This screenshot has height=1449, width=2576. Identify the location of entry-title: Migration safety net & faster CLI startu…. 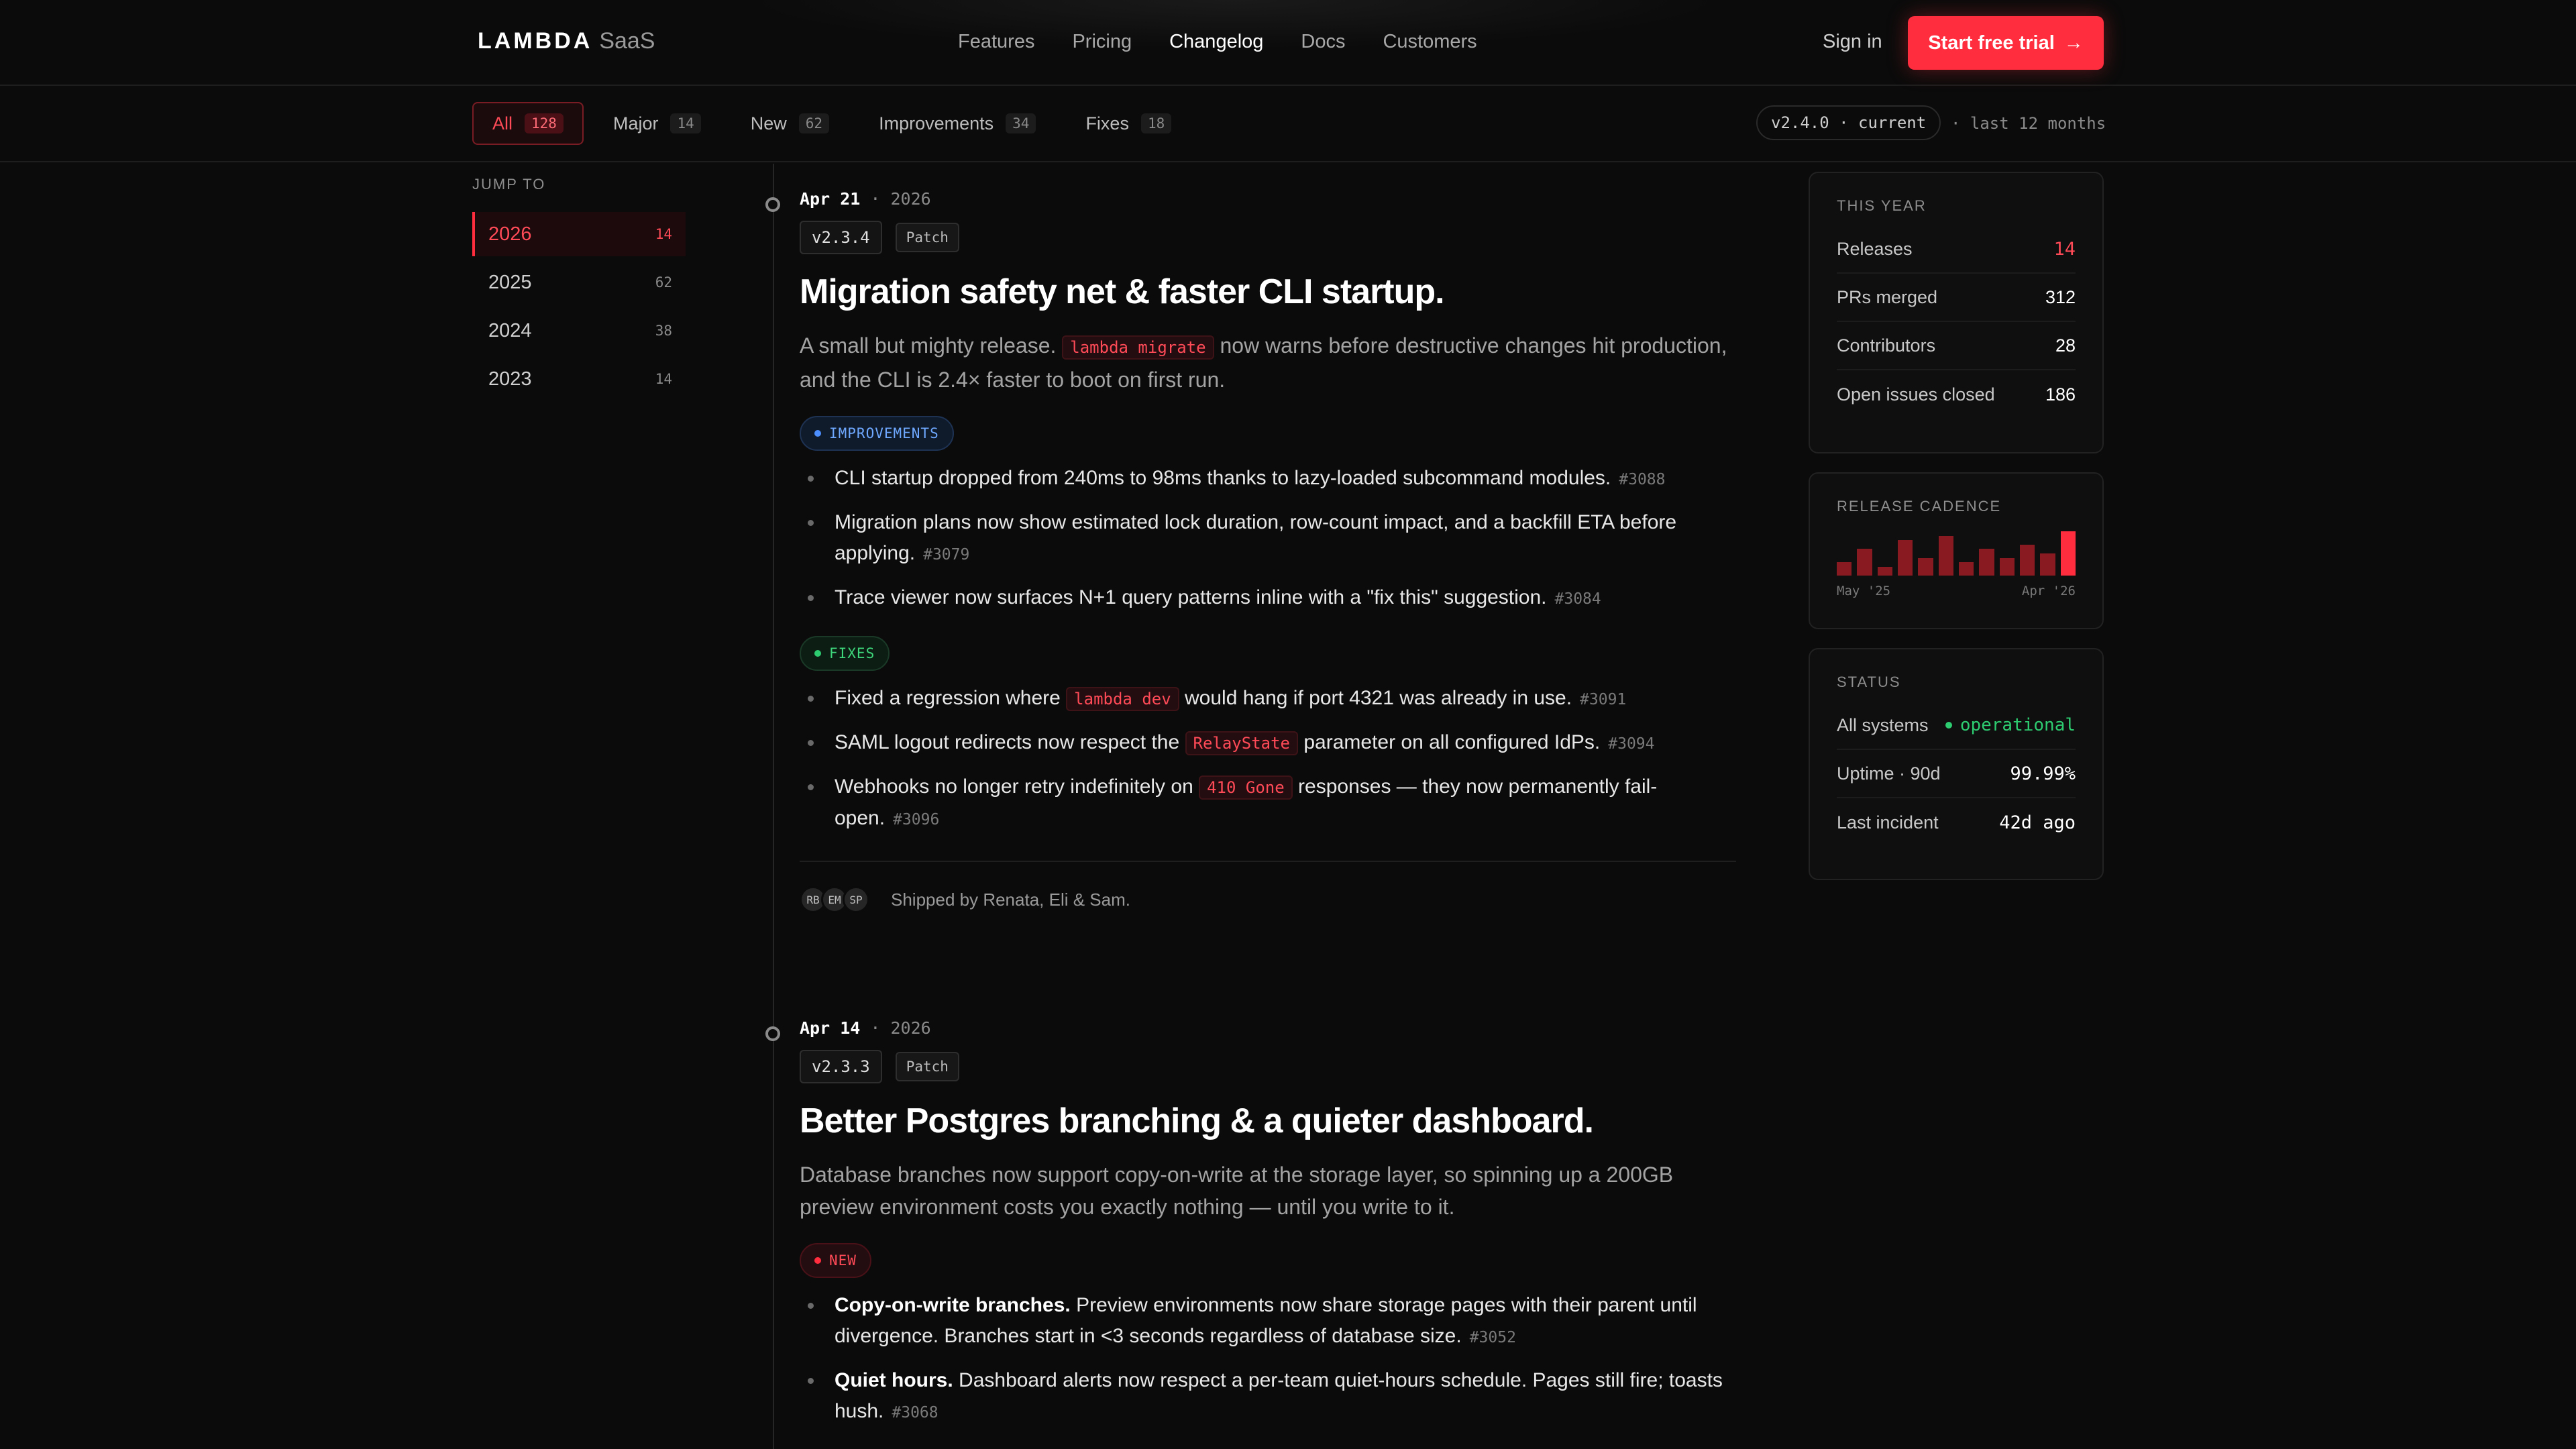
(1268, 292).